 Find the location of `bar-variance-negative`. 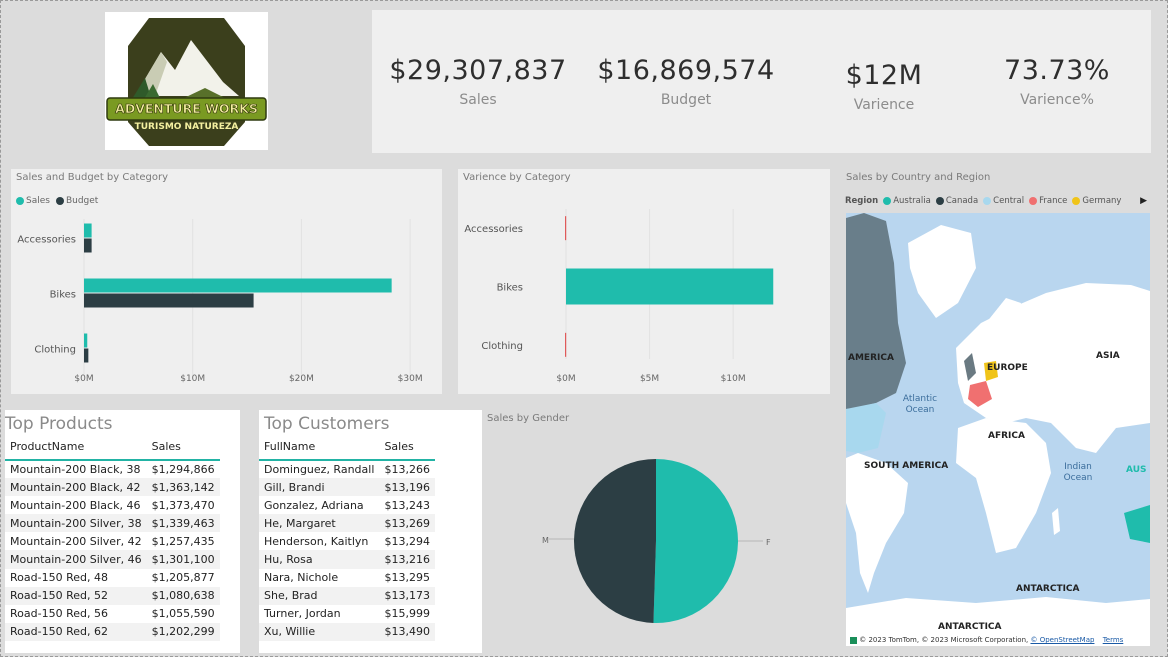

bar-variance-negative is located at coordinates (566, 228).